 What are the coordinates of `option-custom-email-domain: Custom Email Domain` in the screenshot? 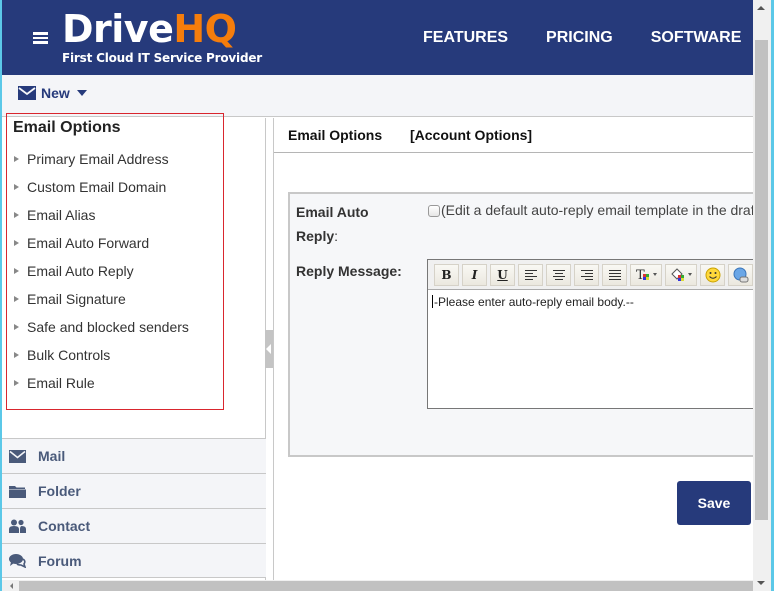 It's located at (98, 187).